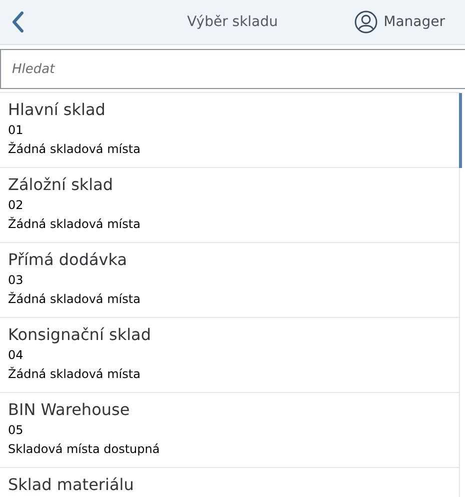  Describe the element at coordinates (460, 130) in the screenshot. I see `scrollbar-thumb` at that location.